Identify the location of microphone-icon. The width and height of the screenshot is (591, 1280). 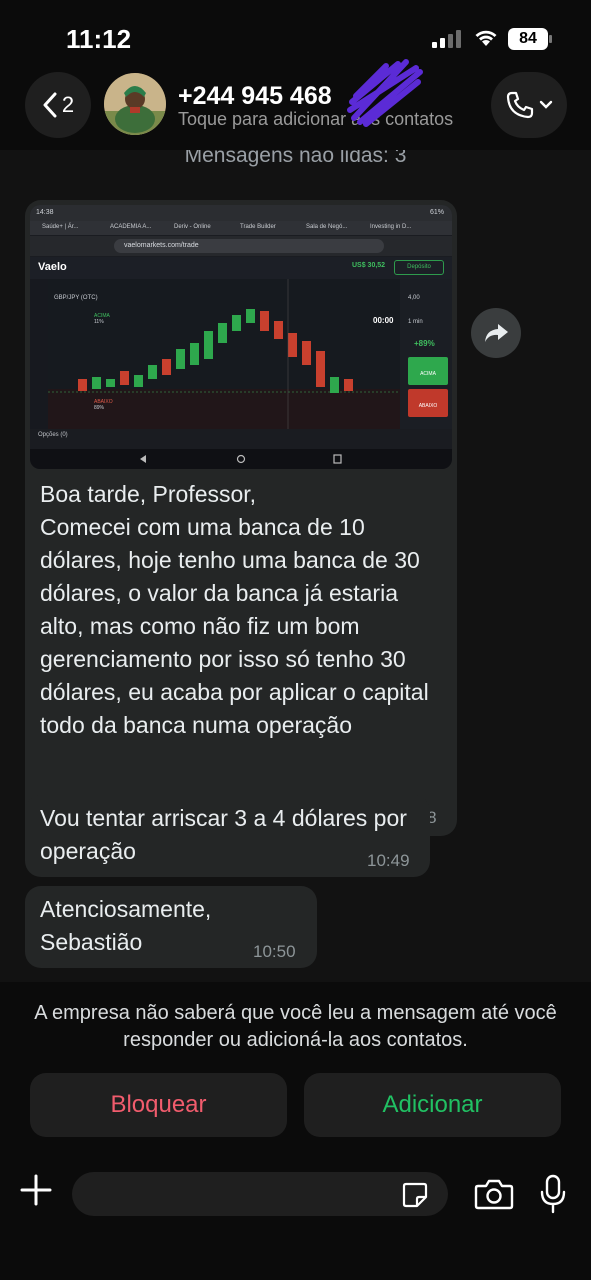
(553, 1194).